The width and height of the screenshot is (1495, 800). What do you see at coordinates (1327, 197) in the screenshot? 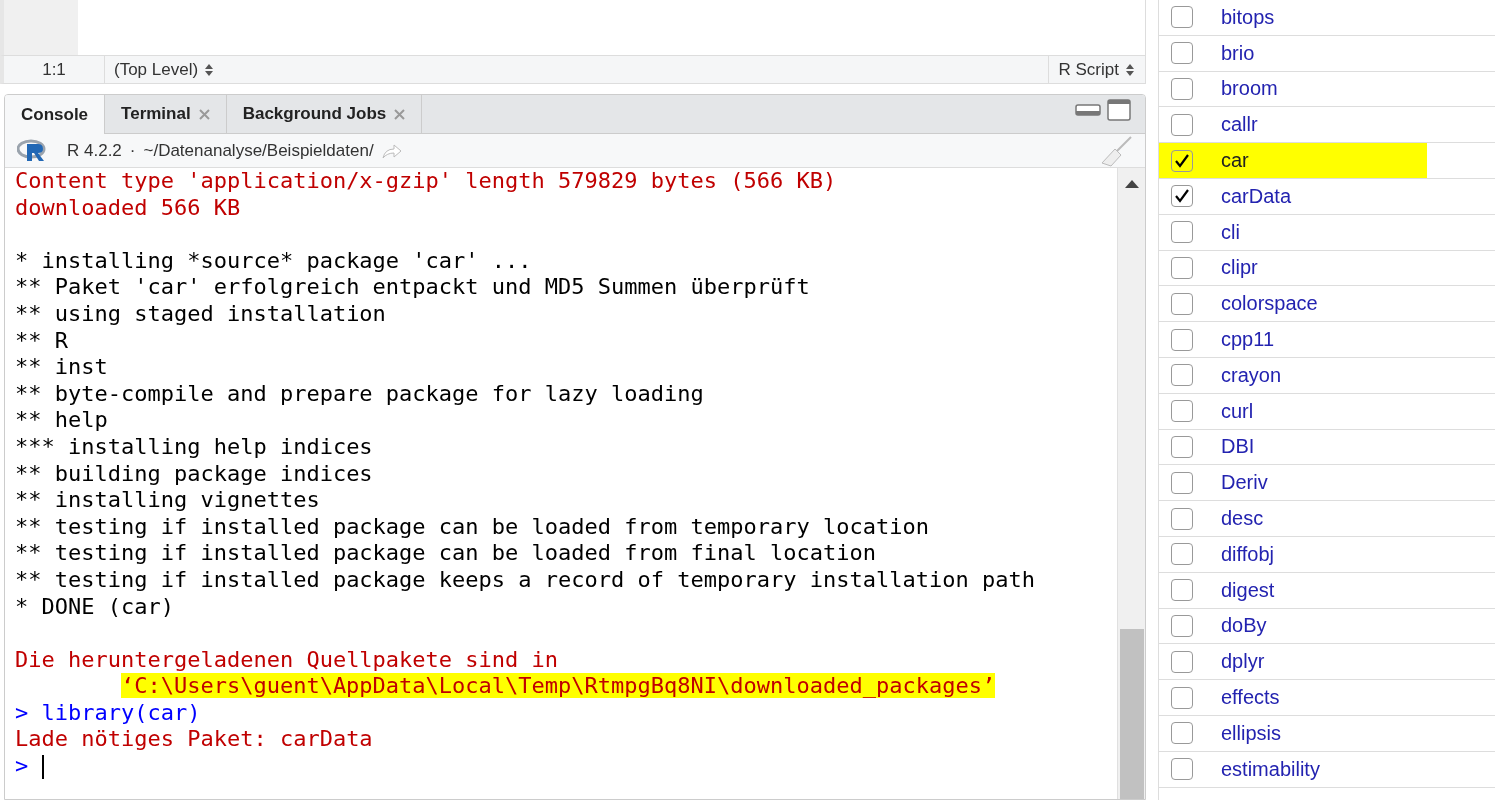
I see `package-row: carData` at bounding box center [1327, 197].